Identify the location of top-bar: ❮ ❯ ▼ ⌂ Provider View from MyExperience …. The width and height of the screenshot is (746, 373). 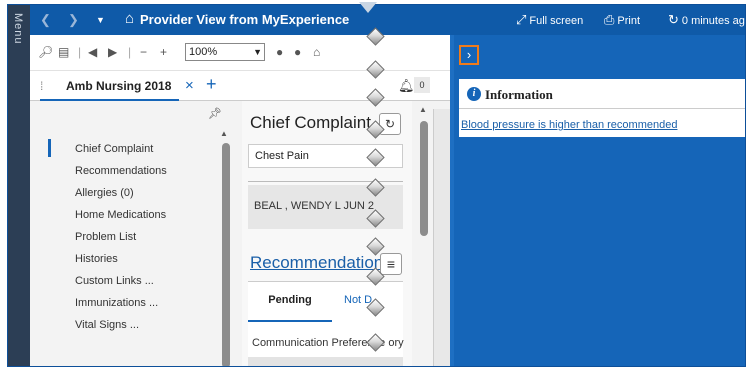
(388, 20).